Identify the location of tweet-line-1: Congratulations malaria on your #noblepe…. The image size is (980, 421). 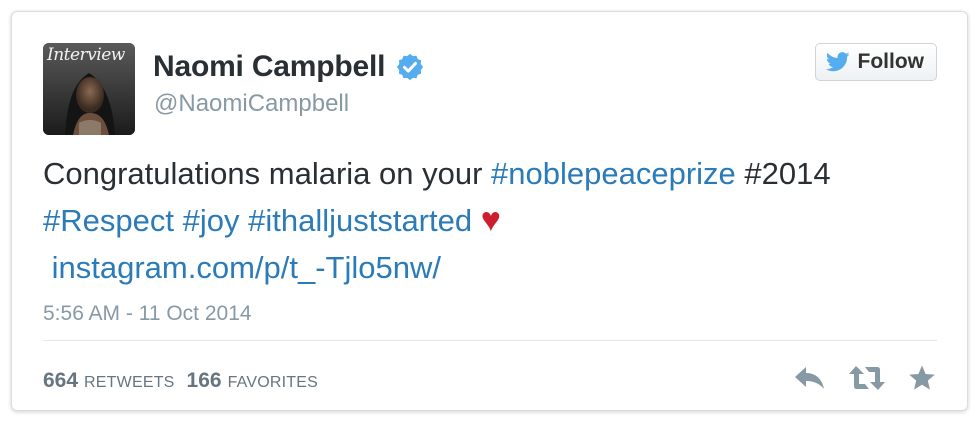
(493, 173).